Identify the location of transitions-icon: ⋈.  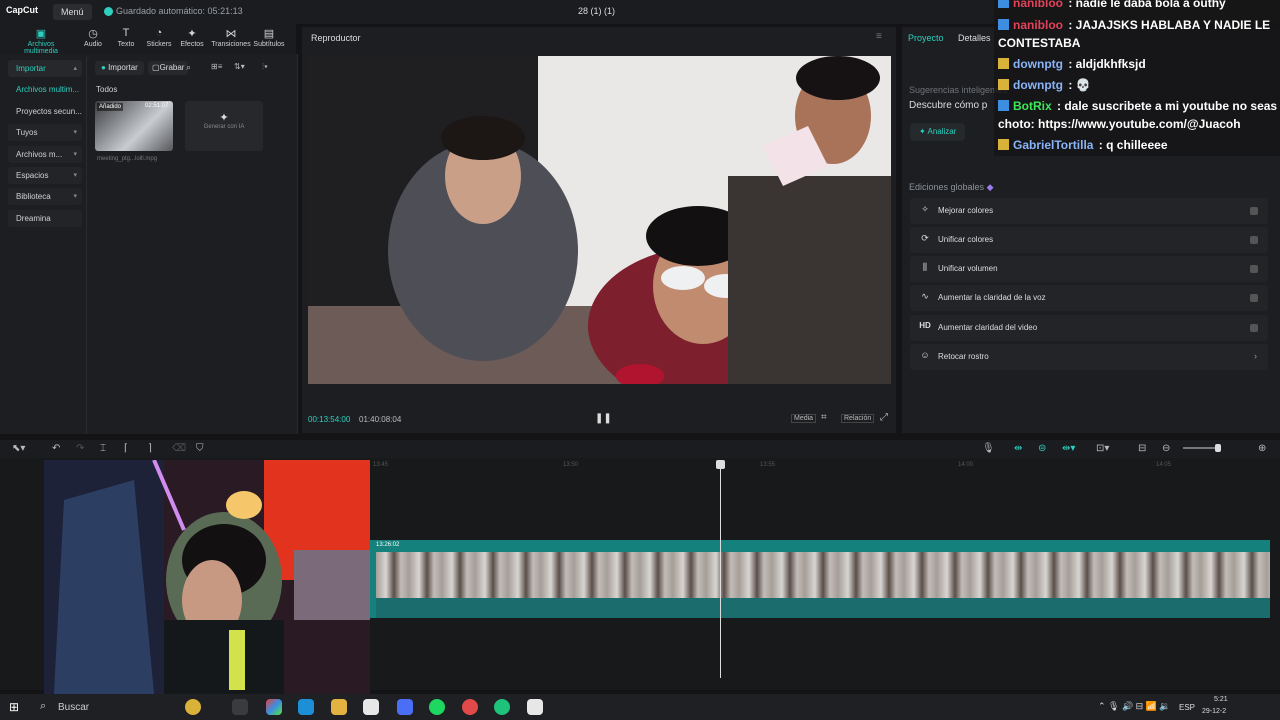
(231, 34).